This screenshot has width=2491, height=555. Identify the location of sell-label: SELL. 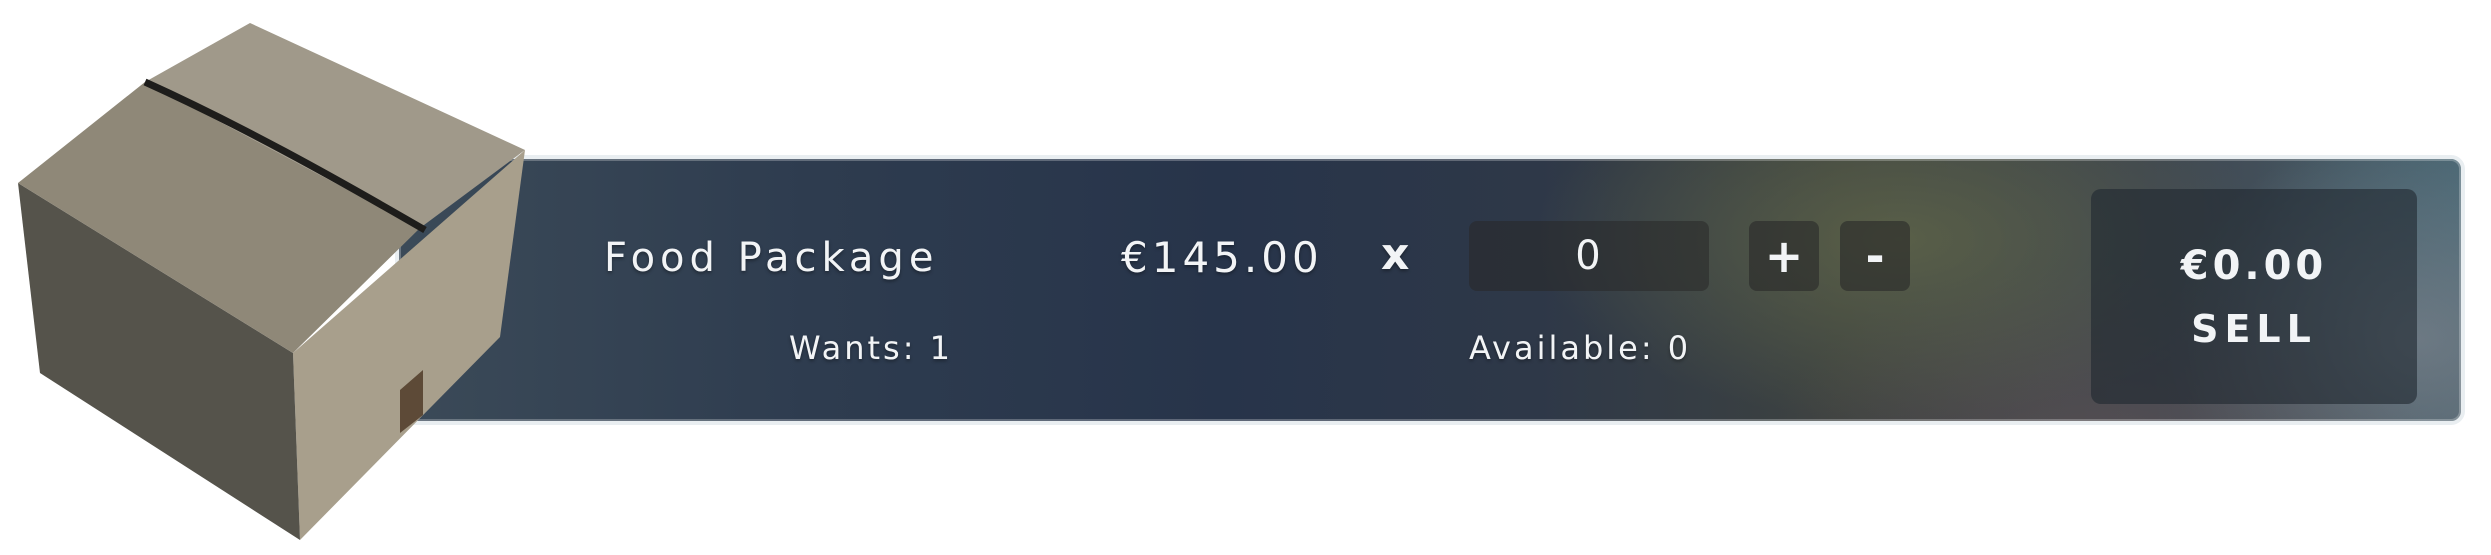
(2254, 328).